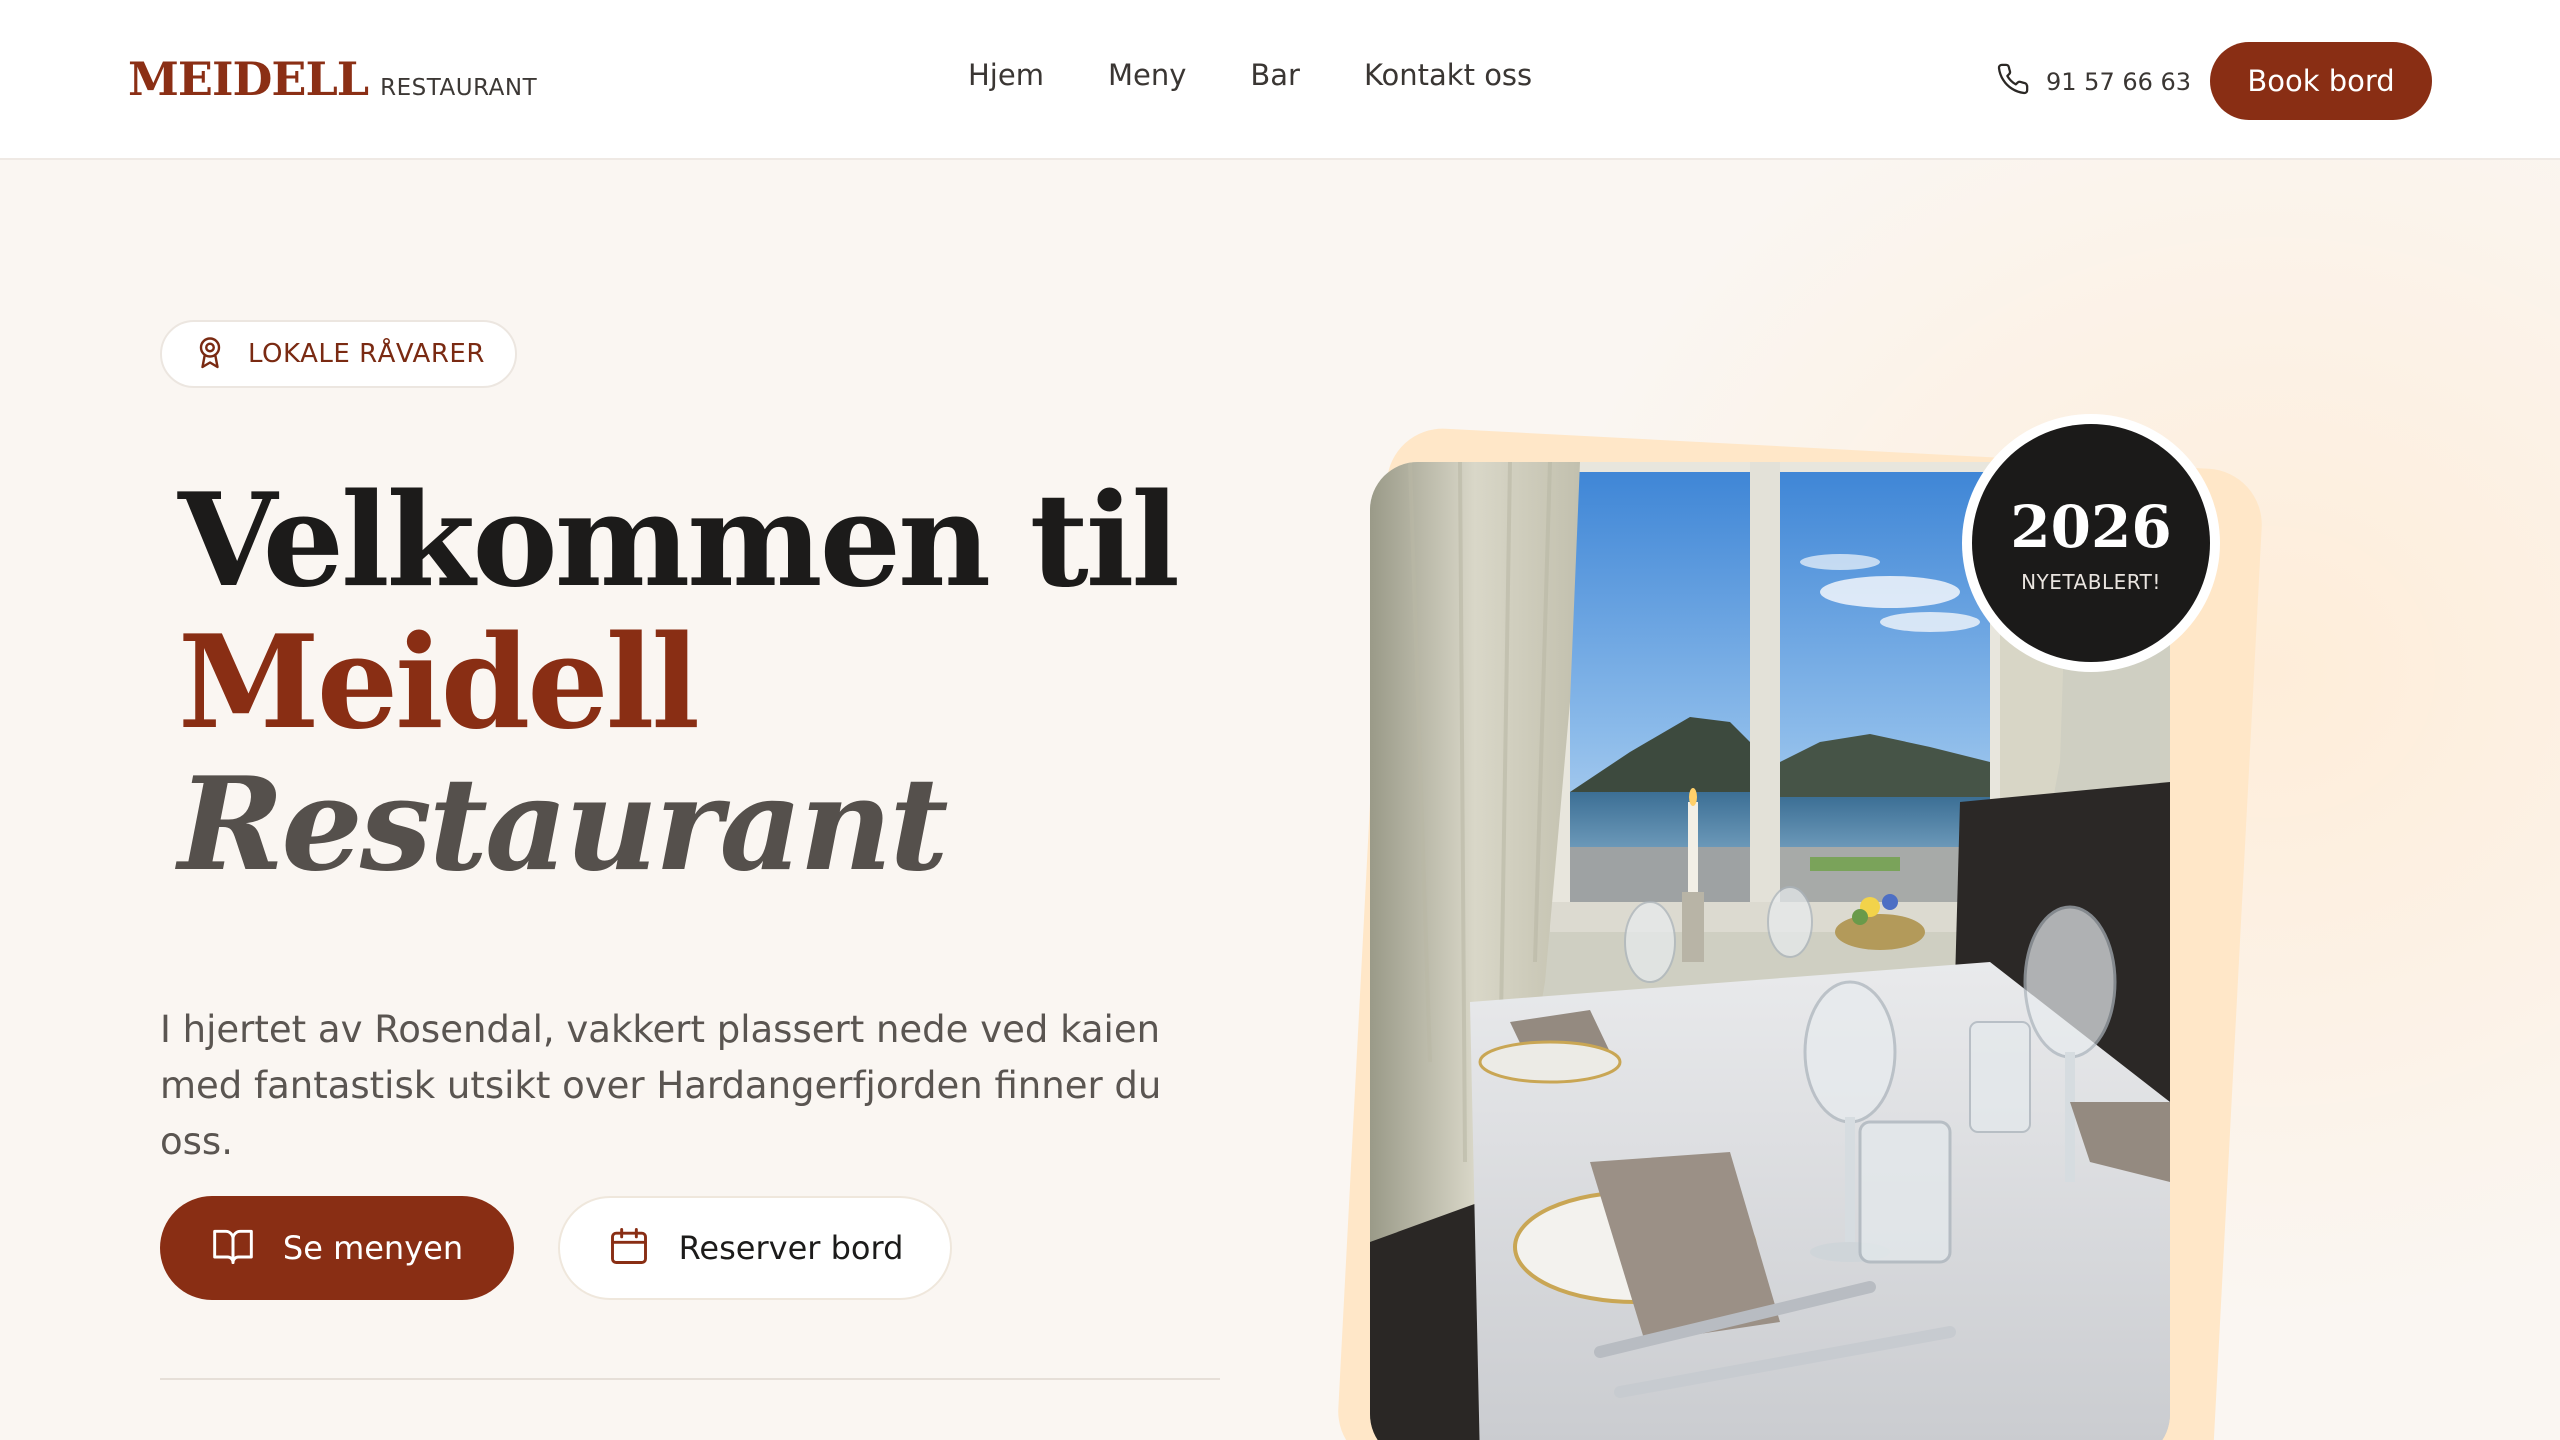 The image size is (2560, 1440). Describe the element at coordinates (563, 825) in the screenshot. I see `headline-line-3: Restaurant` at that location.